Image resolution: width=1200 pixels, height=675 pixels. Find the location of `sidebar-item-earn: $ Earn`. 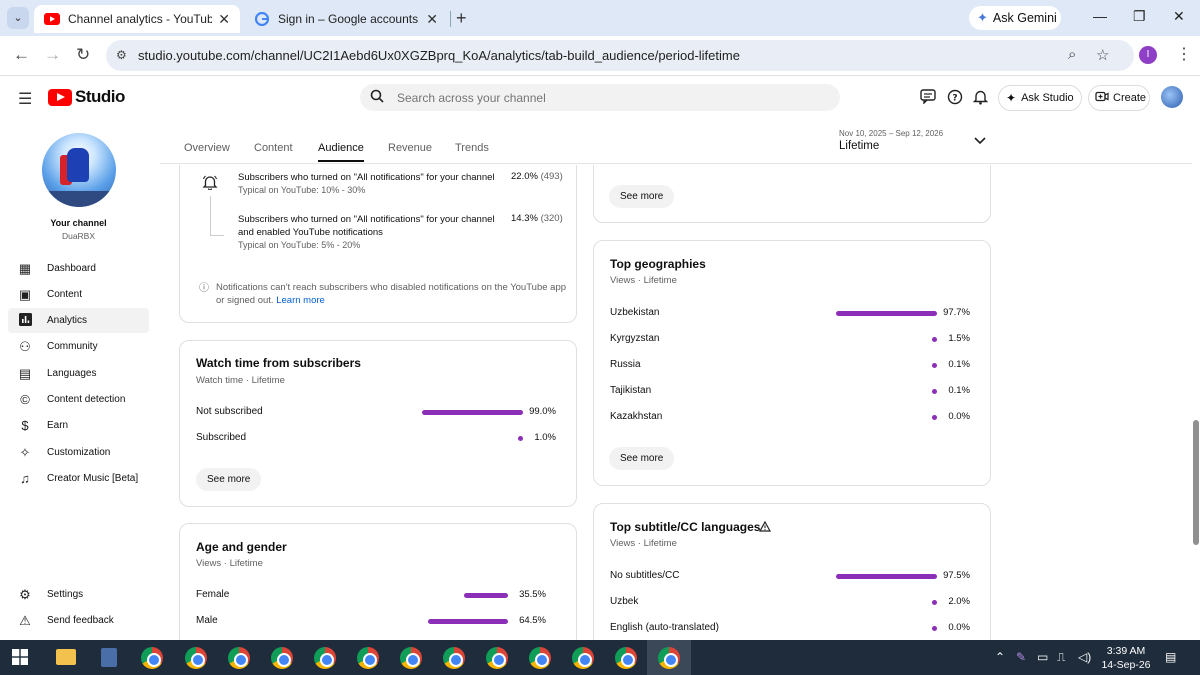

sidebar-item-earn: $ Earn is located at coordinates (78, 425).